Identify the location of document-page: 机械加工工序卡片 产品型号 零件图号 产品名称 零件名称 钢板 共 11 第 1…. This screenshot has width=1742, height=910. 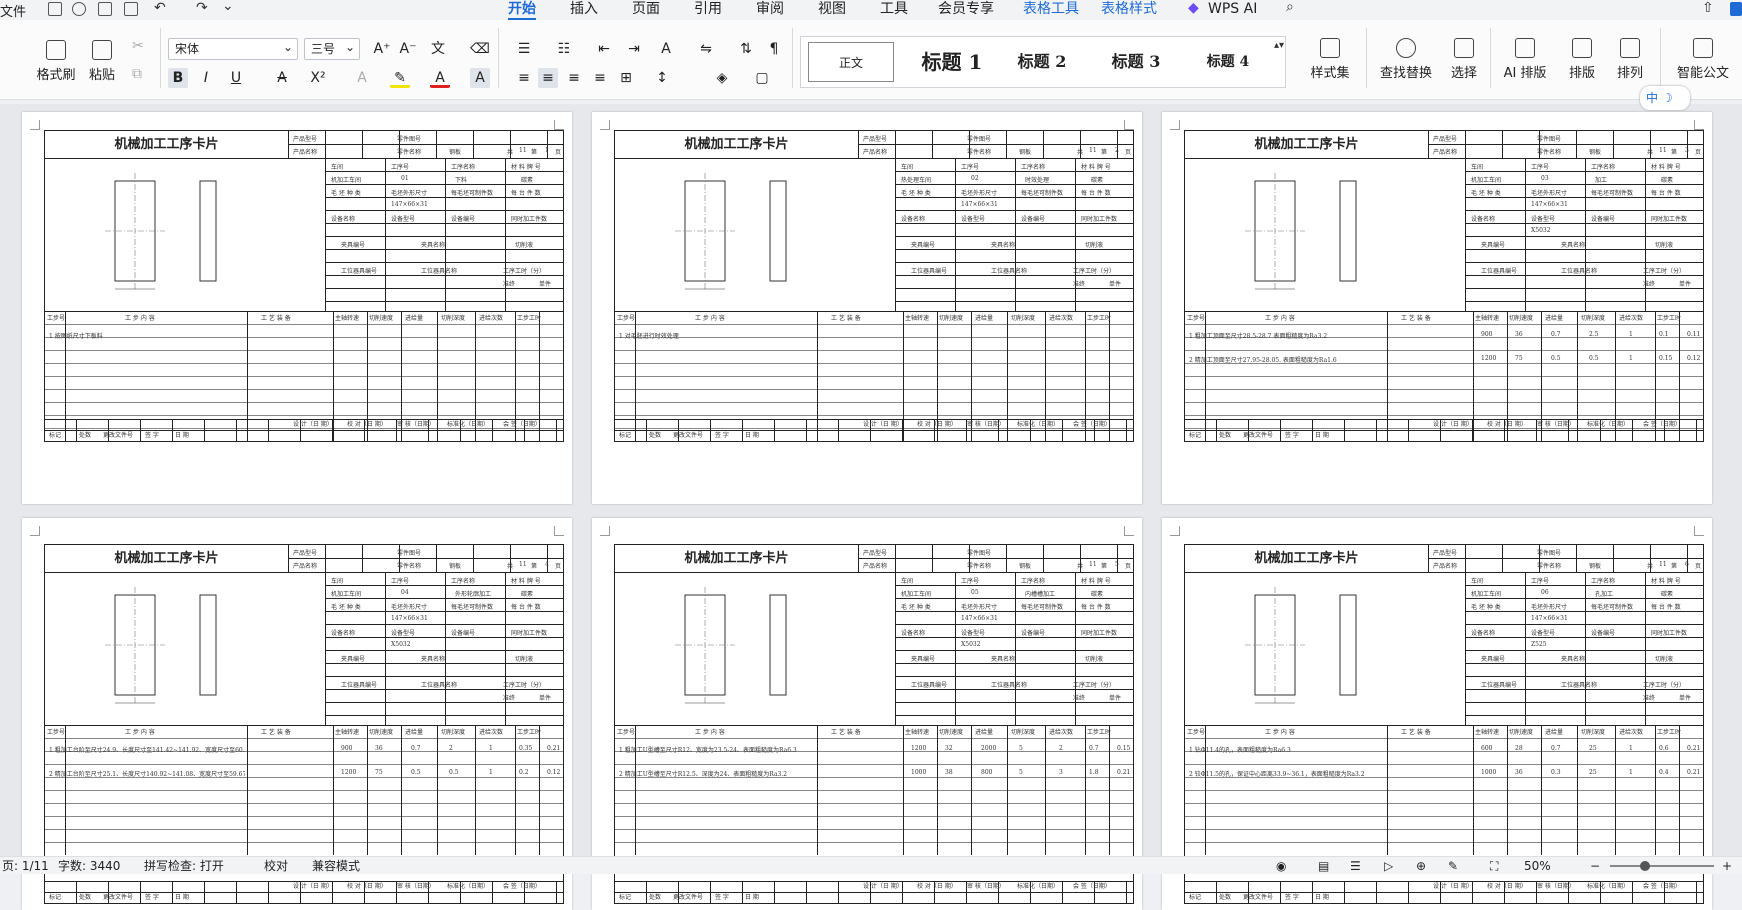
(297, 308).